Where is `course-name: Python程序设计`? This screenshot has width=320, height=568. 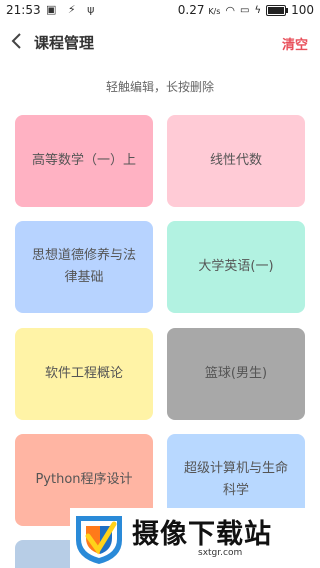
course-name: Python程序设计 is located at coordinates (84, 479).